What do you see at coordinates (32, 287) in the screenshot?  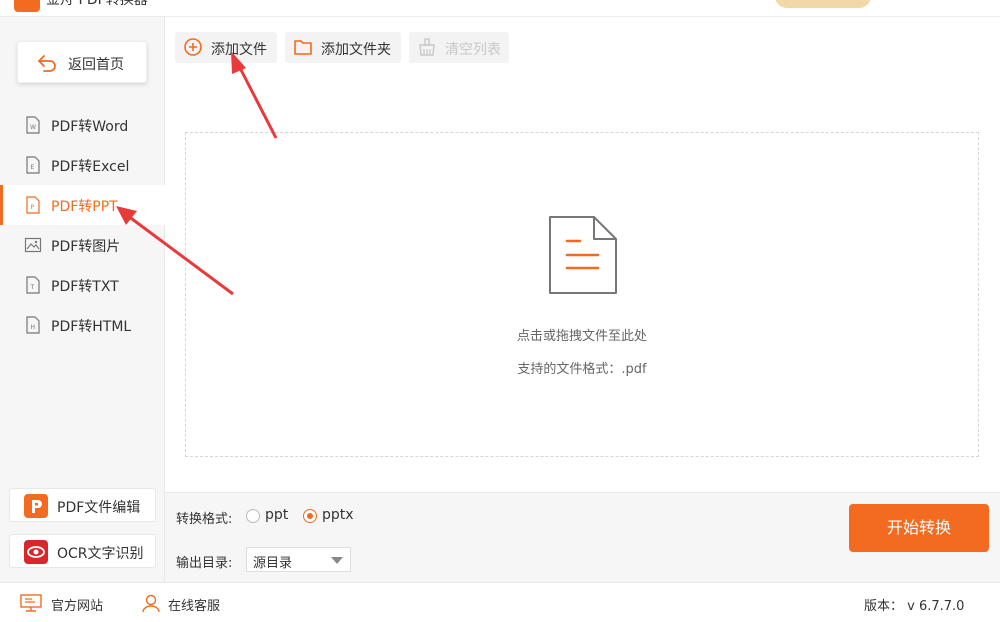 I see `svg-text: T` at bounding box center [32, 287].